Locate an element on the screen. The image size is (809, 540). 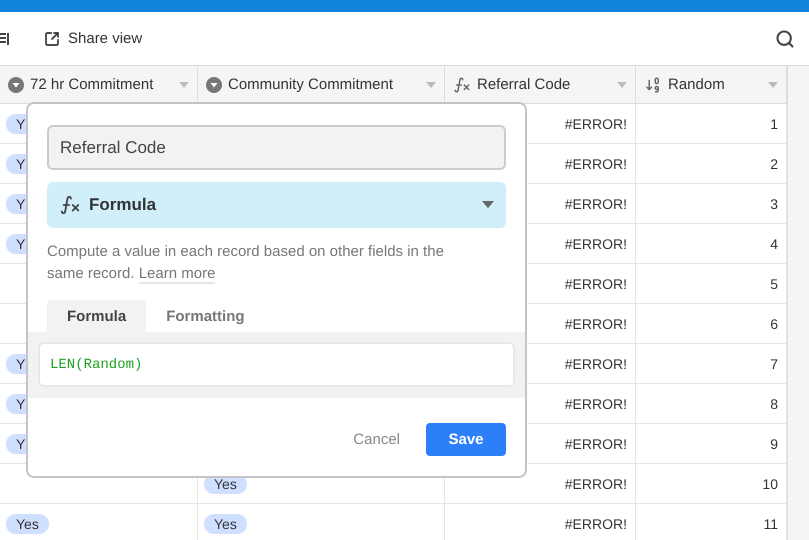
column-header: Random is located at coordinates (711, 85).